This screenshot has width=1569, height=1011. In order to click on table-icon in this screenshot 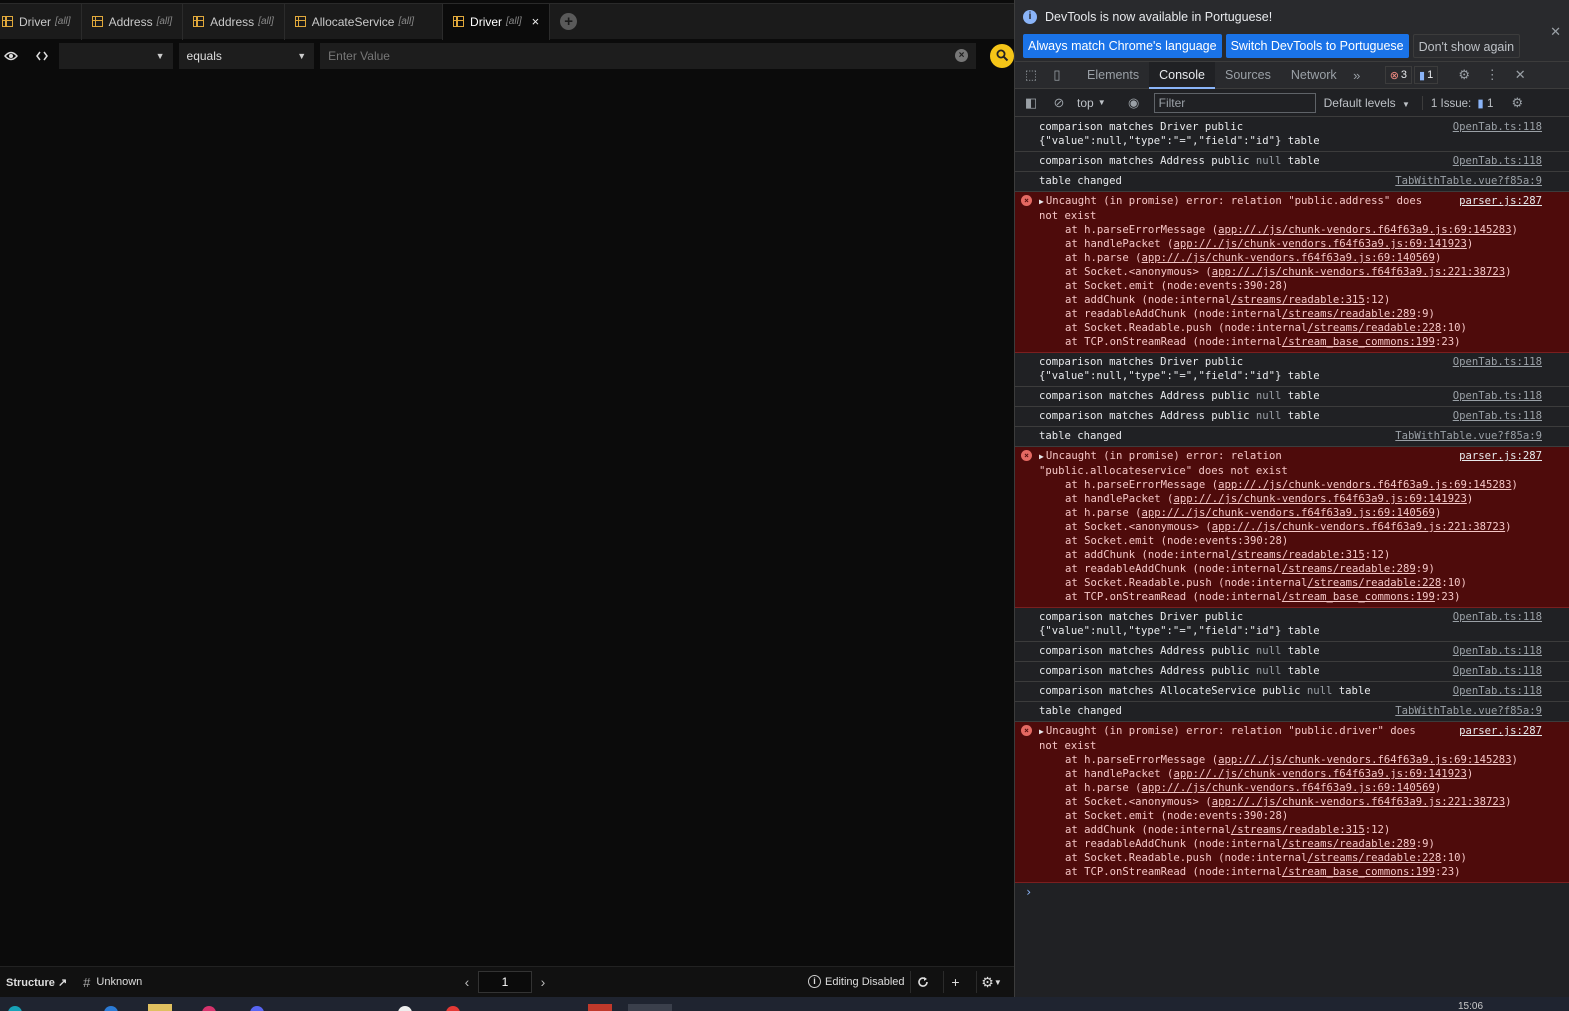, I will do `click(97, 21)`.